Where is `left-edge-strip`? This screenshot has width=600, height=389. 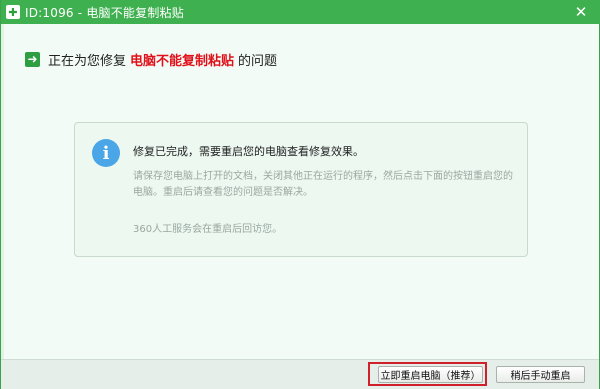 left-edge-strip is located at coordinates (2, 191).